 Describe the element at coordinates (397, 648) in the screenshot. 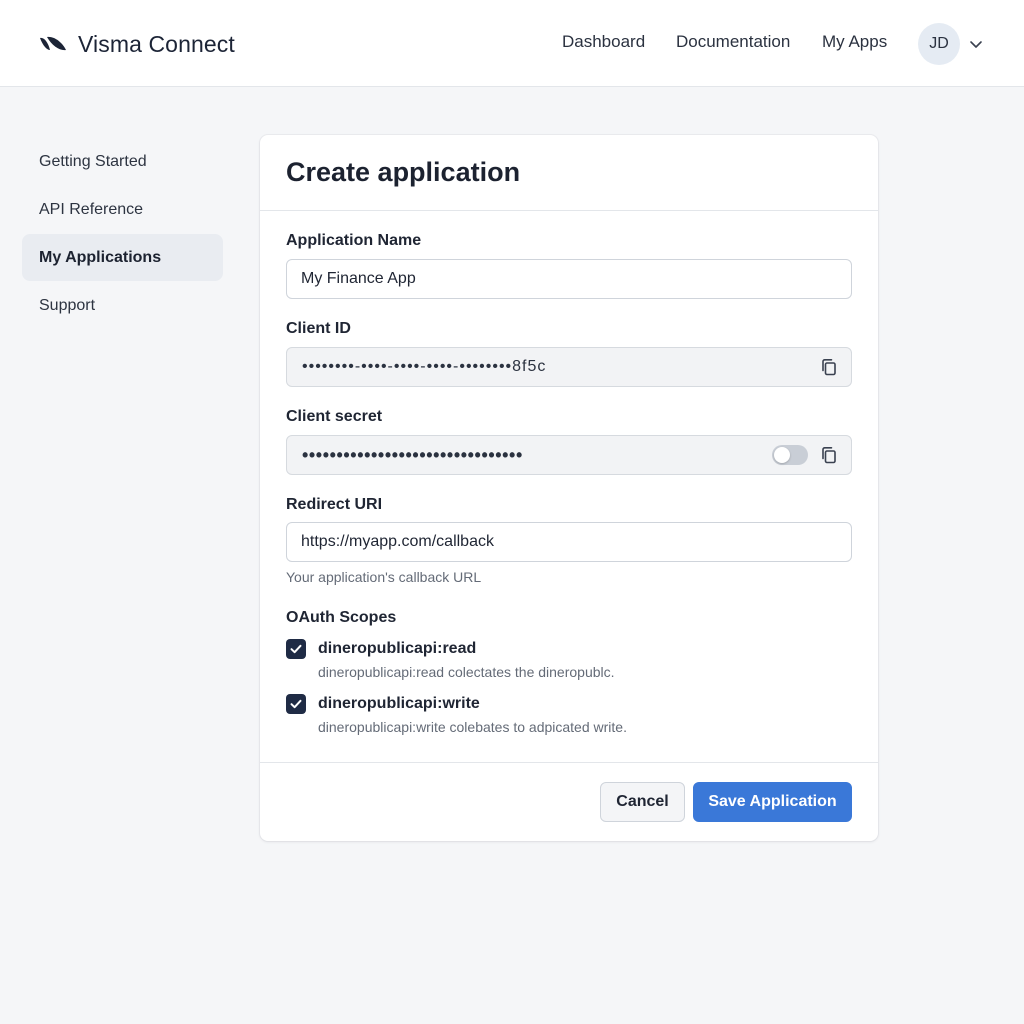

I see `scope-read-name: dineropublicapi:read` at that location.